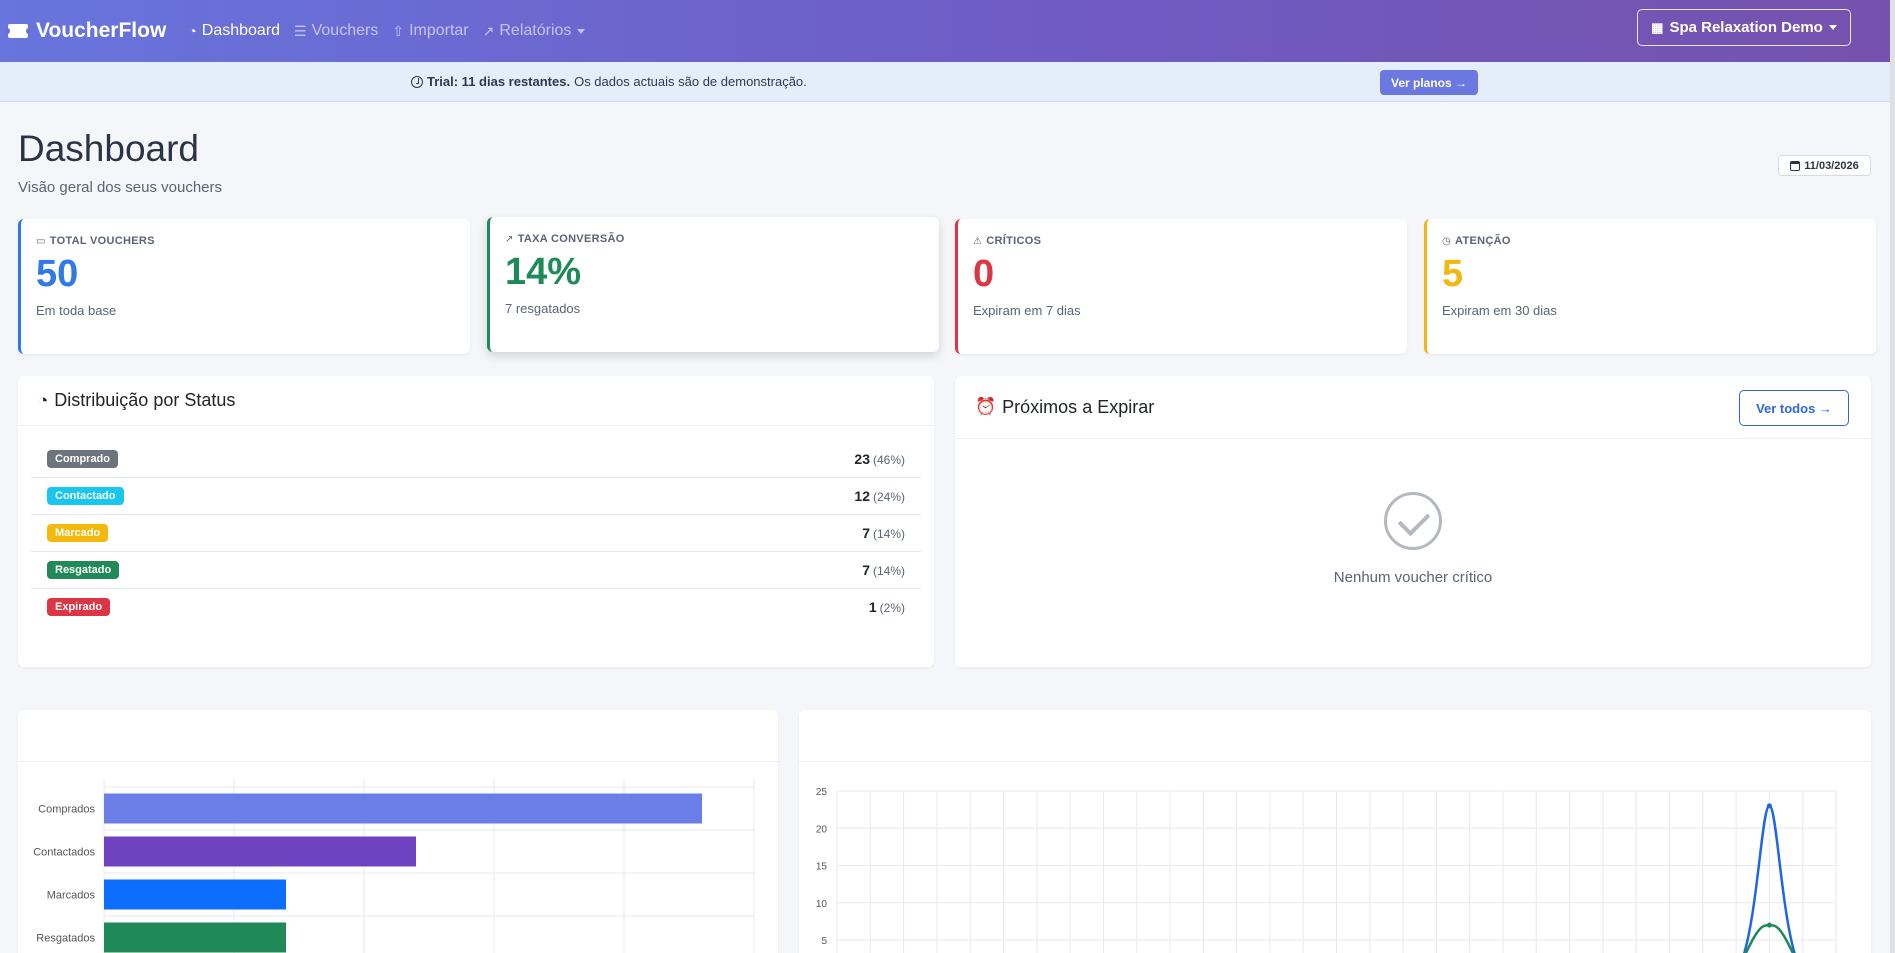 The width and height of the screenshot is (1895, 953). Describe the element at coordinates (499, 81) in the screenshot. I see `trial-days: Trial: 11 dias restantes.` at that location.